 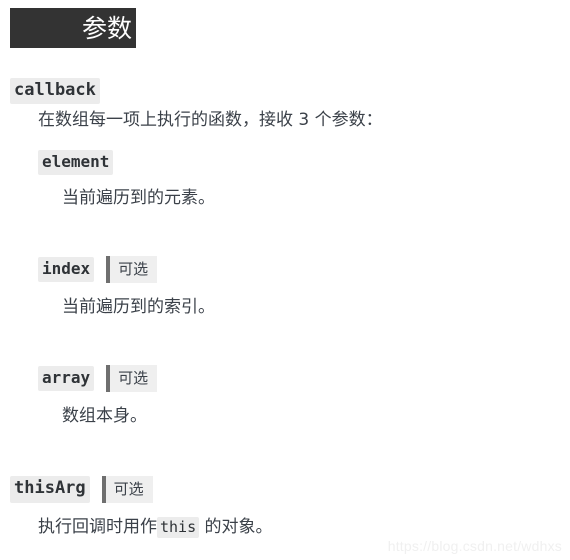 I want to click on optional-badge-index: 可选, so click(x=132, y=269).